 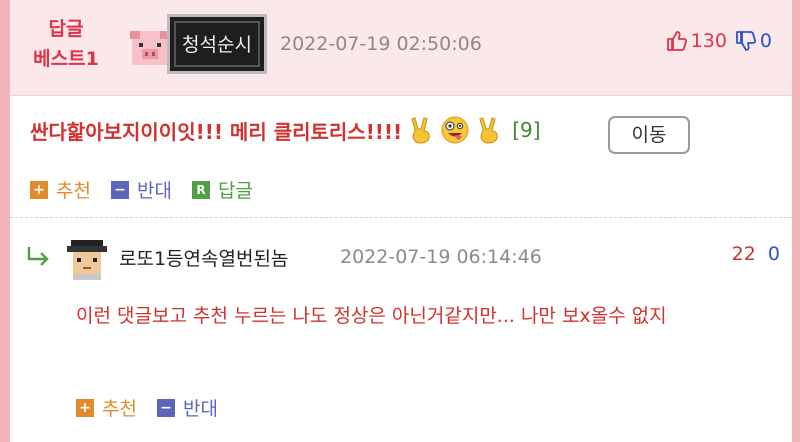 I want to click on reply-downvote-count: 0, so click(x=773, y=254).